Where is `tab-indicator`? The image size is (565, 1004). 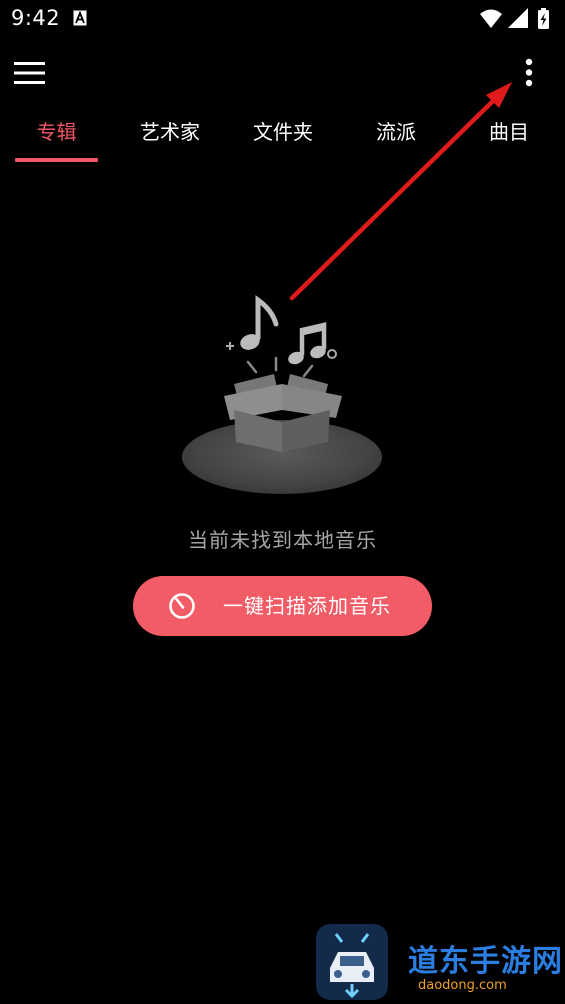 tab-indicator is located at coordinates (56, 160).